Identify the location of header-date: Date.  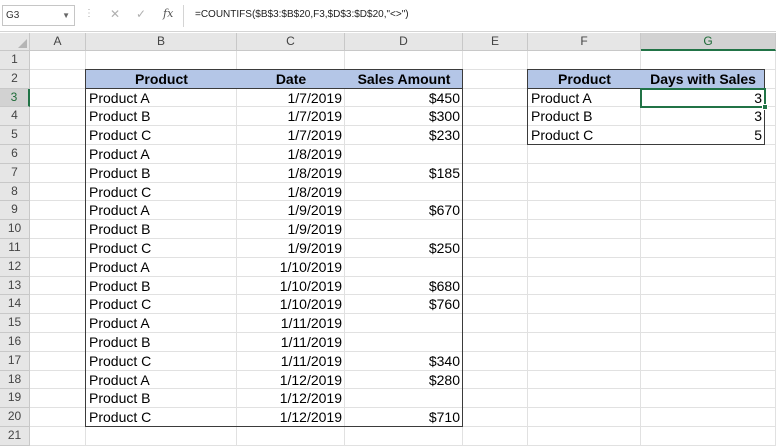
(291, 79).